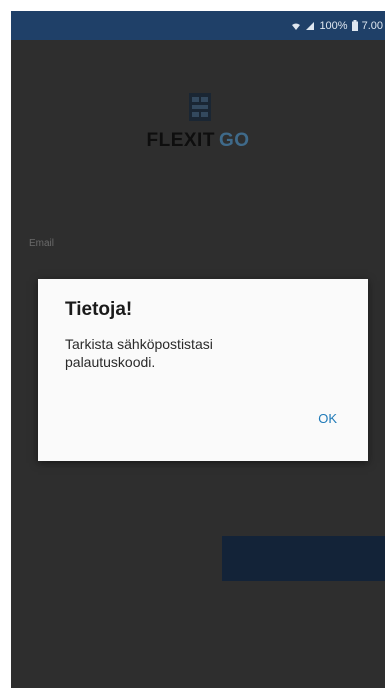 Image resolution: width=385 pixels, height=688 pixels. I want to click on submit-button, so click(303, 558).